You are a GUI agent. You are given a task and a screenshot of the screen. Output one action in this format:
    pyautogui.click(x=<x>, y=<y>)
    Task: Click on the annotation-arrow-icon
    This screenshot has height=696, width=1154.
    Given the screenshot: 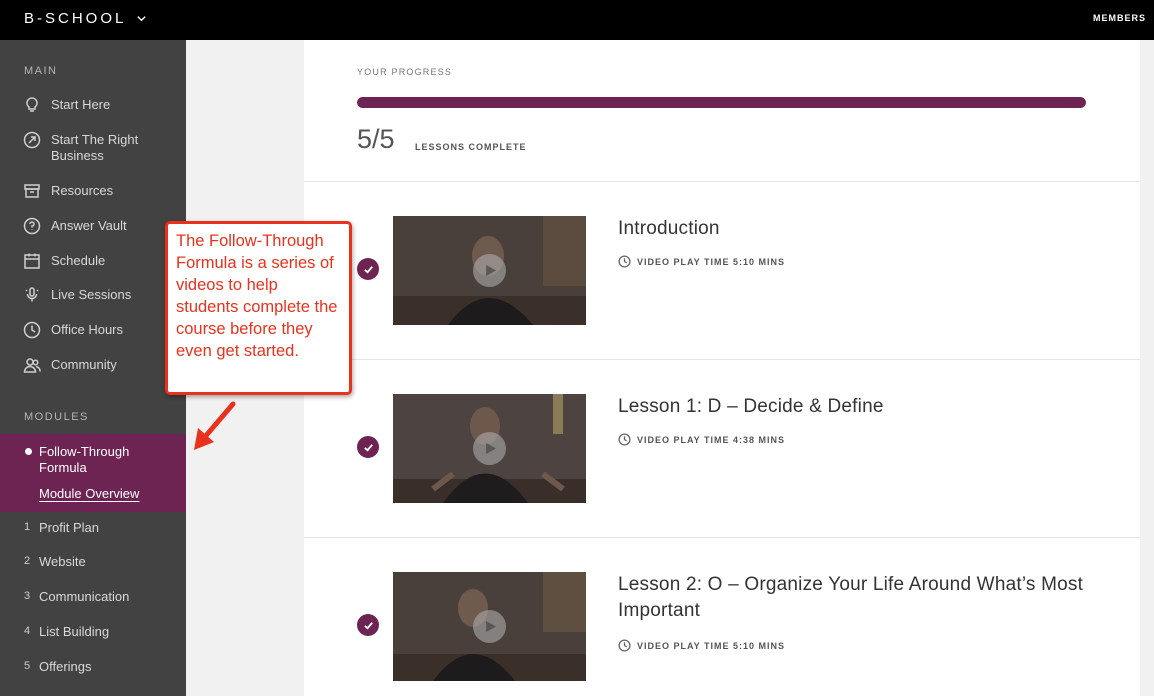 What is the action you would take?
    pyautogui.click(x=215, y=425)
    